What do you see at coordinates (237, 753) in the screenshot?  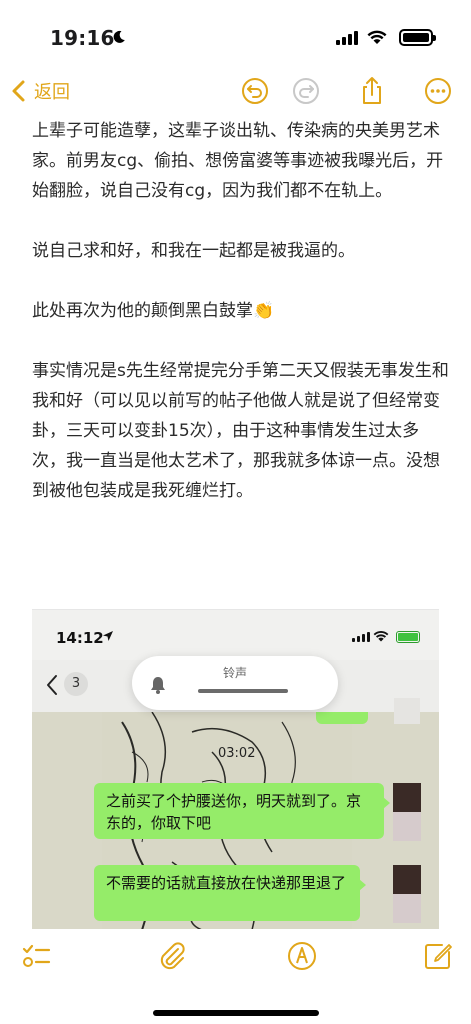 I see `voice-duration: 03:02` at bounding box center [237, 753].